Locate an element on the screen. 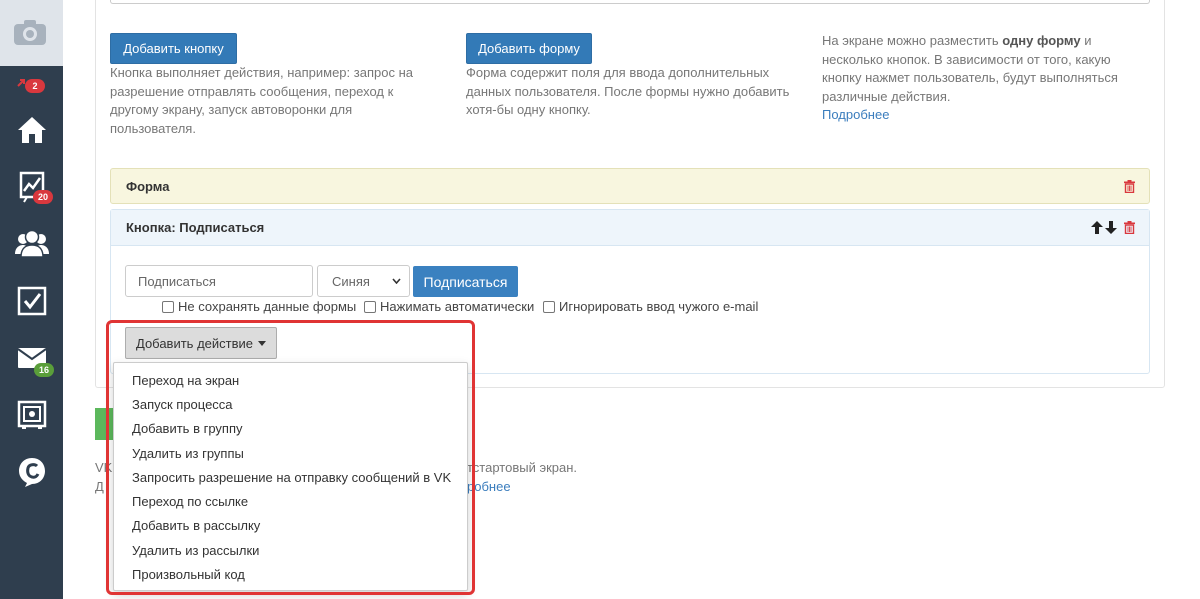 This screenshot has width=1200, height=599. checkbox-label: Нажимать автоматически is located at coordinates (457, 306).